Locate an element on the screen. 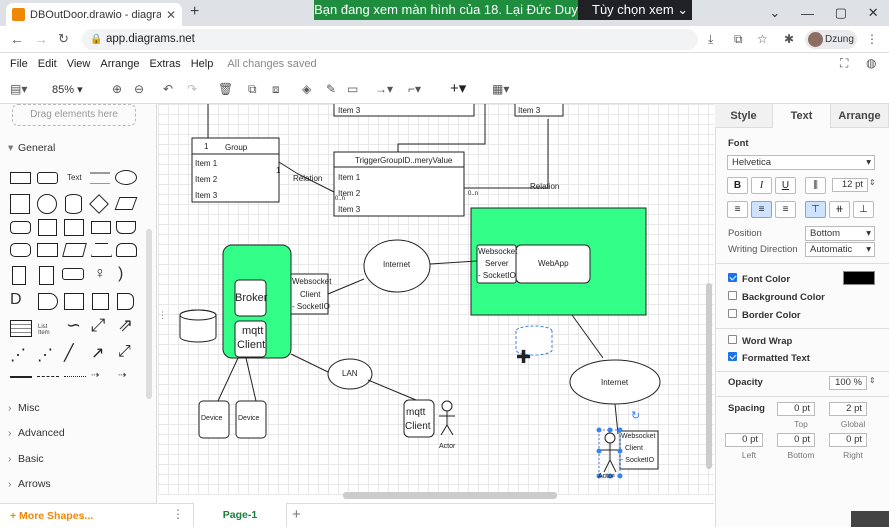 The width and height of the screenshot is (889, 528). relation-label-right: Relation is located at coordinates (544, 186).